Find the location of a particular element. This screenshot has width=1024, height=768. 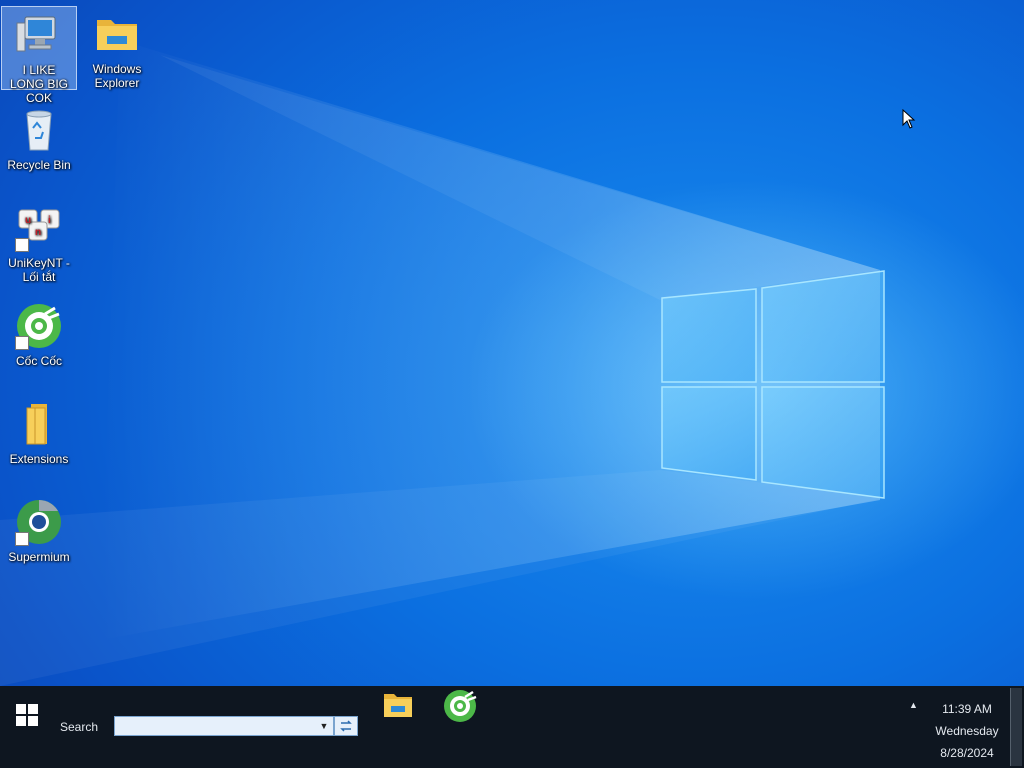

desktop-icon-recycle-bin: Recycle Bin is located at coordinates (39, 144).